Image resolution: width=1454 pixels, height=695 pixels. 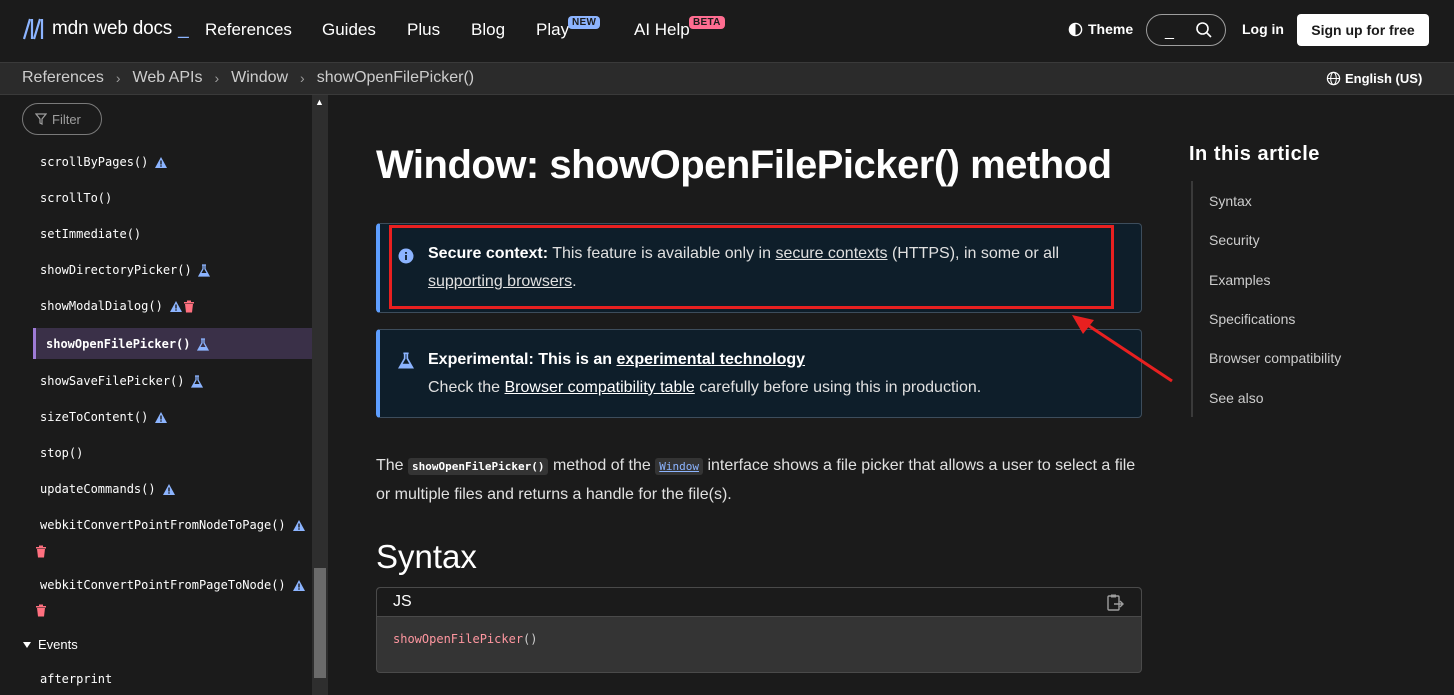 I want to click on sidebar-item-scrollto: scrollTo(), so click(x=76, y=198).